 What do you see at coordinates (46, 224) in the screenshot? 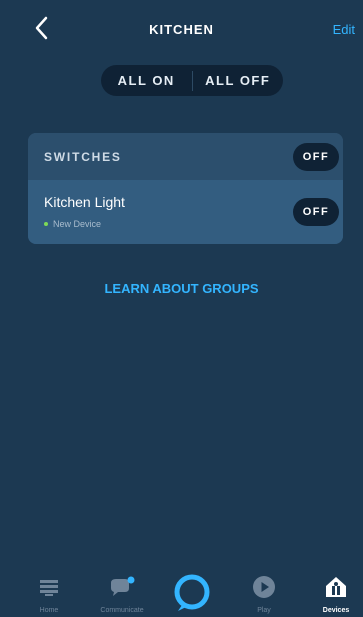
I see `status-dot` at bounding box center [46, 224].